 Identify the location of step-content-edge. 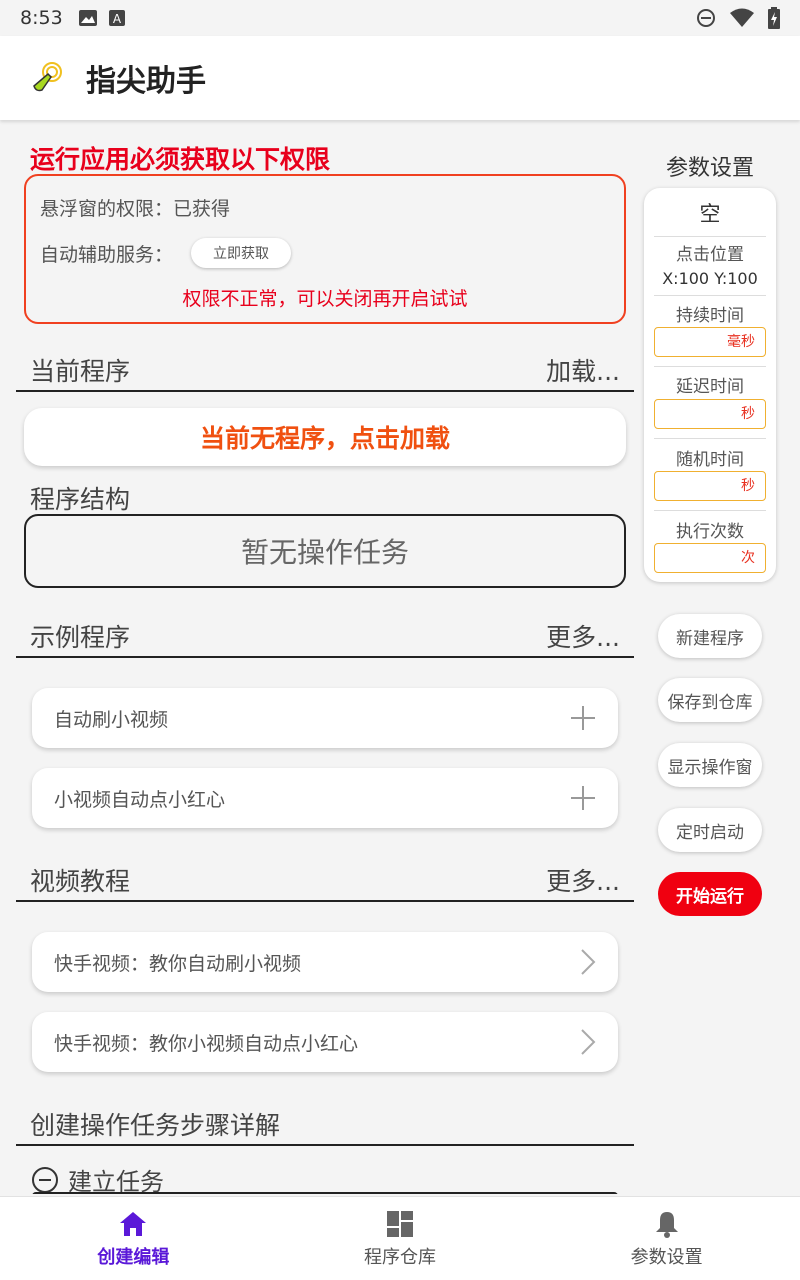
(325, 1193).